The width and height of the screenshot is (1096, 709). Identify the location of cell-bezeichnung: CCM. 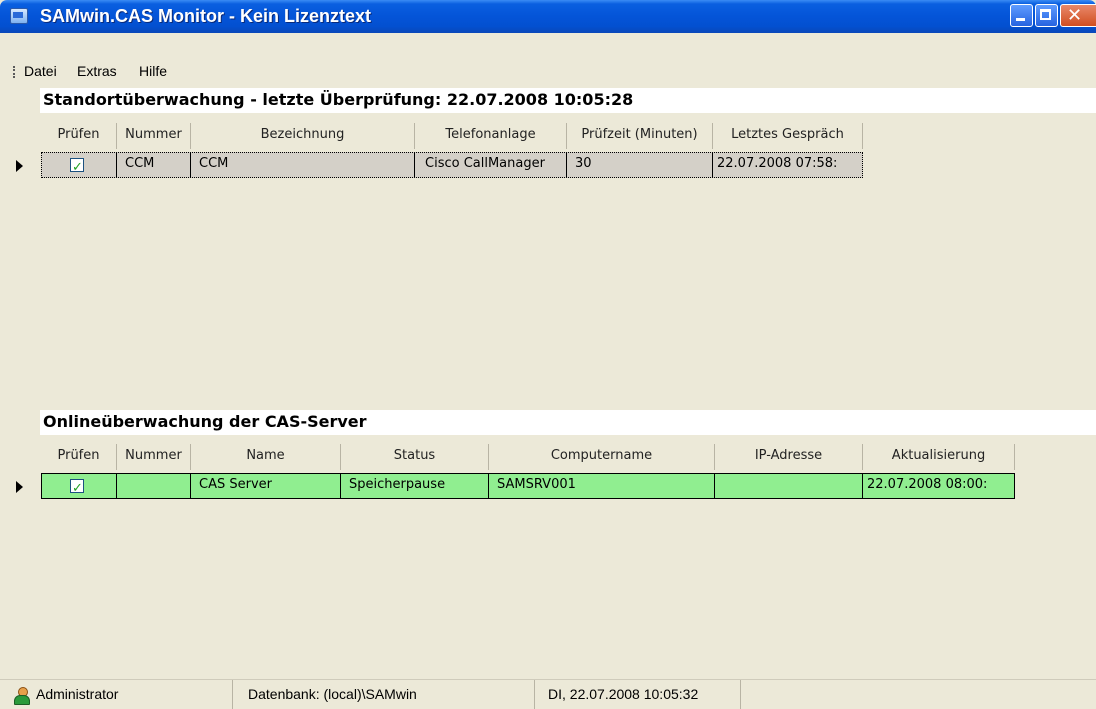
(303, 165).